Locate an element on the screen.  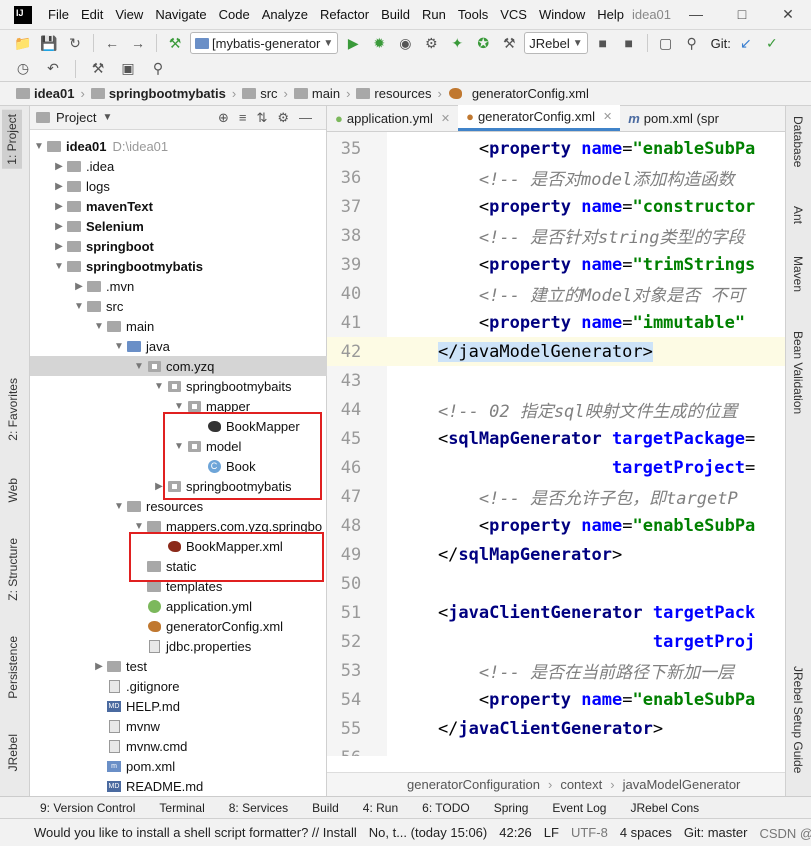
run-config-select: [mybatis-generator ▼ is located at coordinates (264, 43).